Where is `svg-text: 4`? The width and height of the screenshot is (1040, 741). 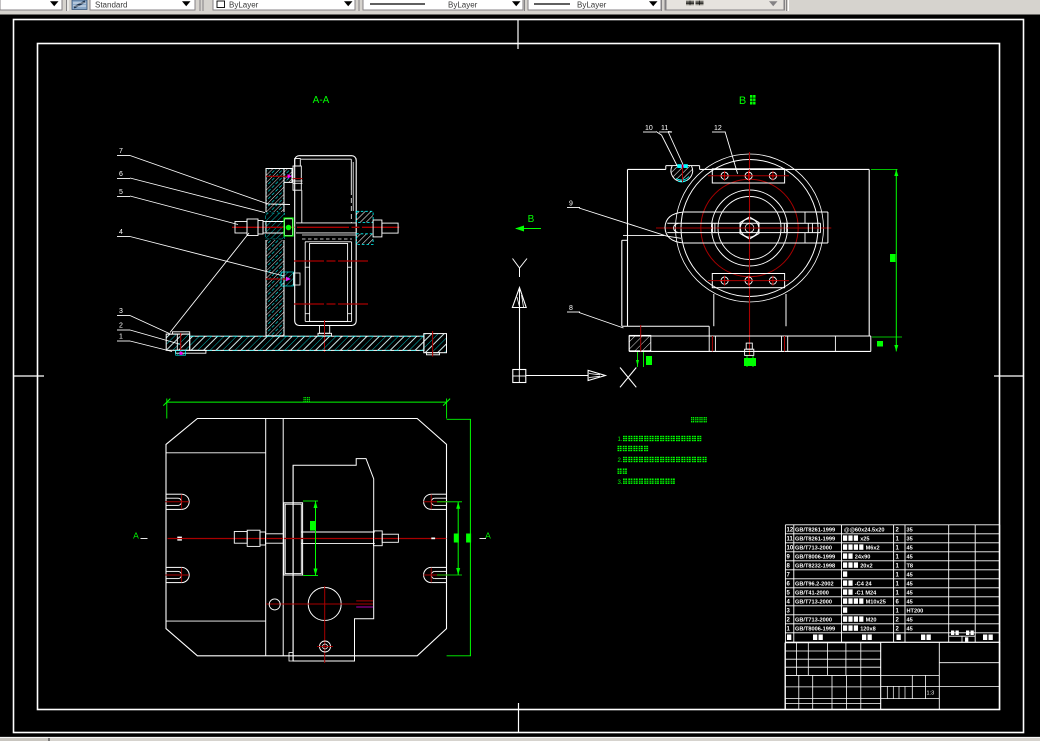
svg-text: 4 is located at coordinates (121, 232).